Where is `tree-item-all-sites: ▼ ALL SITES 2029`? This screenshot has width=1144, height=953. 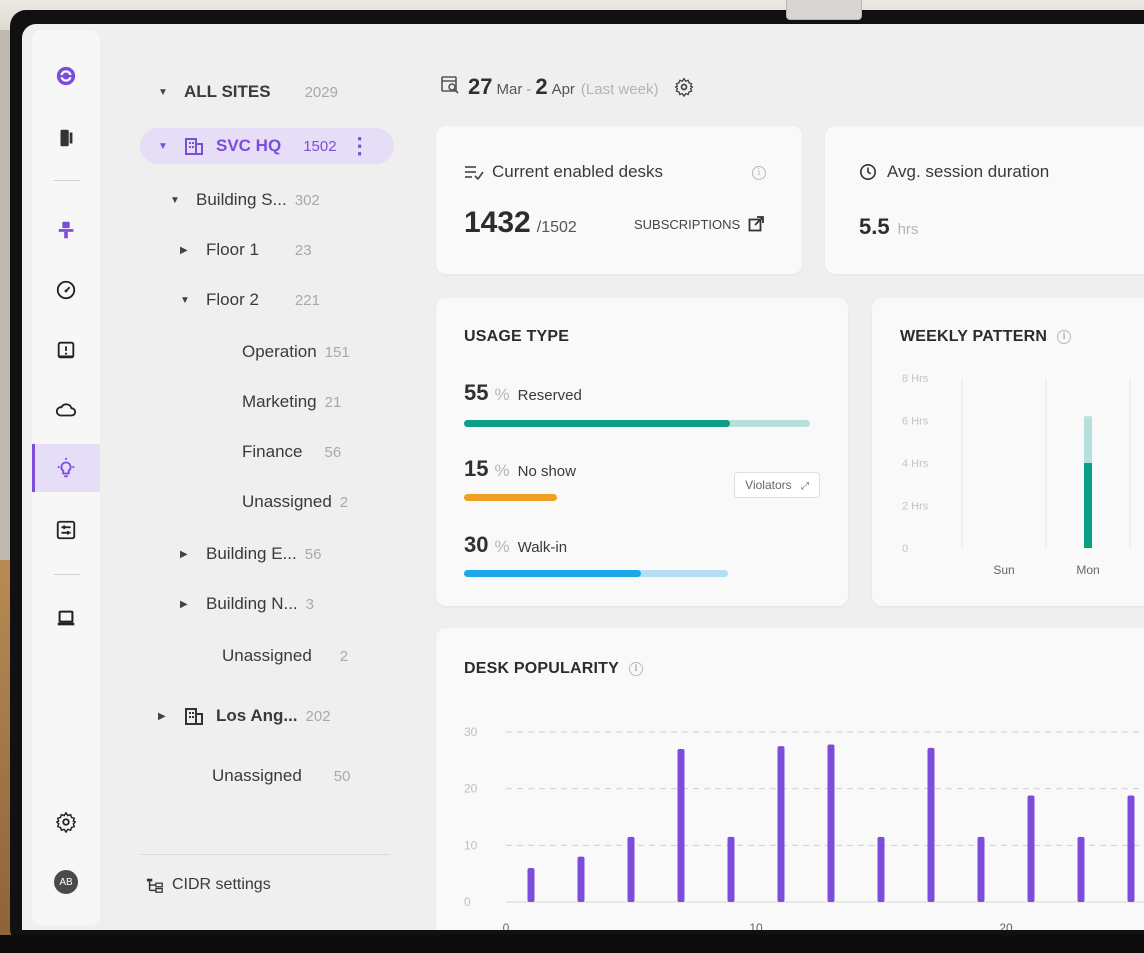
tree-item-all-sites: ▼ ALL SITES 2029 is located at coordinates (248, 92).